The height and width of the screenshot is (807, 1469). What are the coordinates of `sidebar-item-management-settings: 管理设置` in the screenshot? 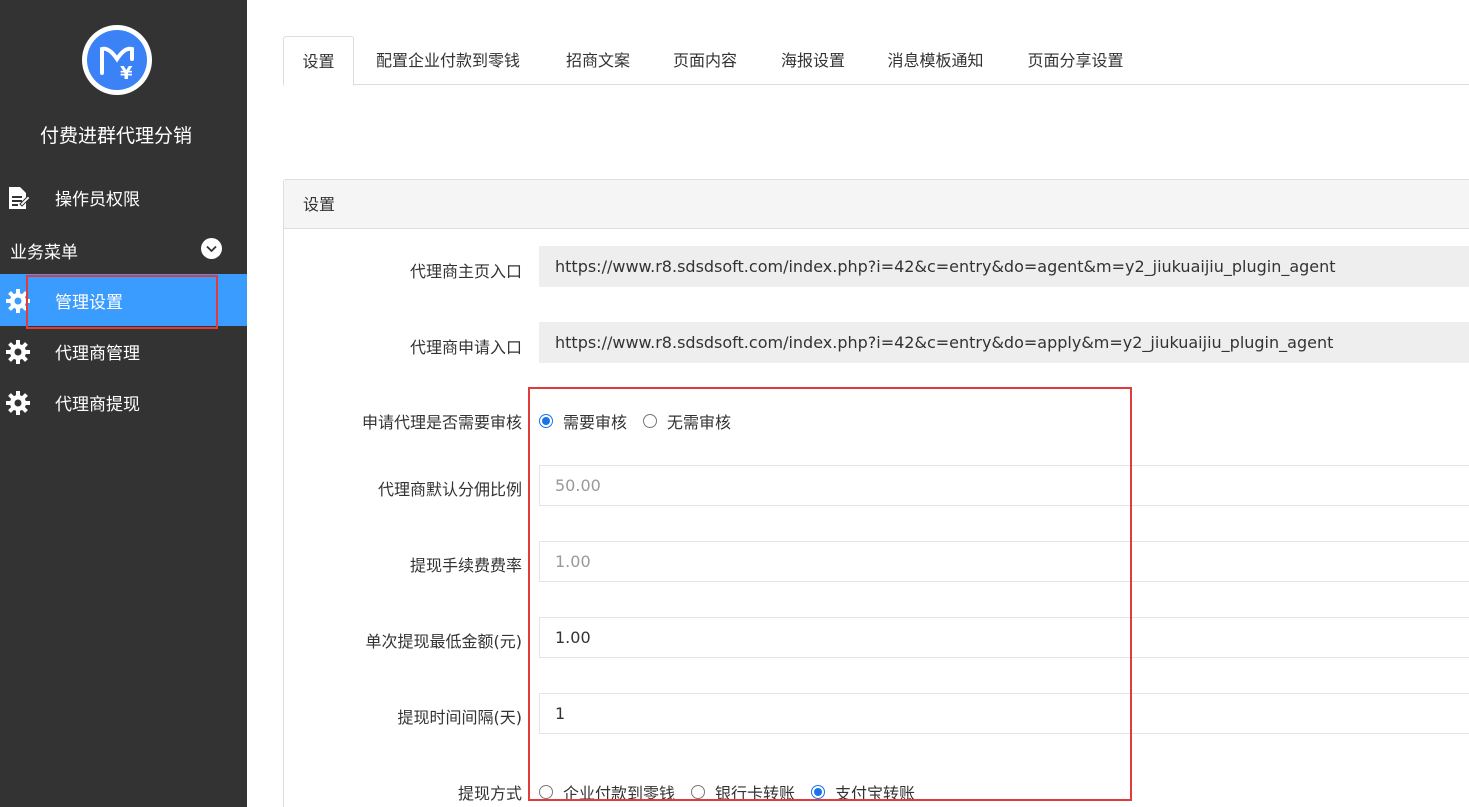 It's located at (123, 300).